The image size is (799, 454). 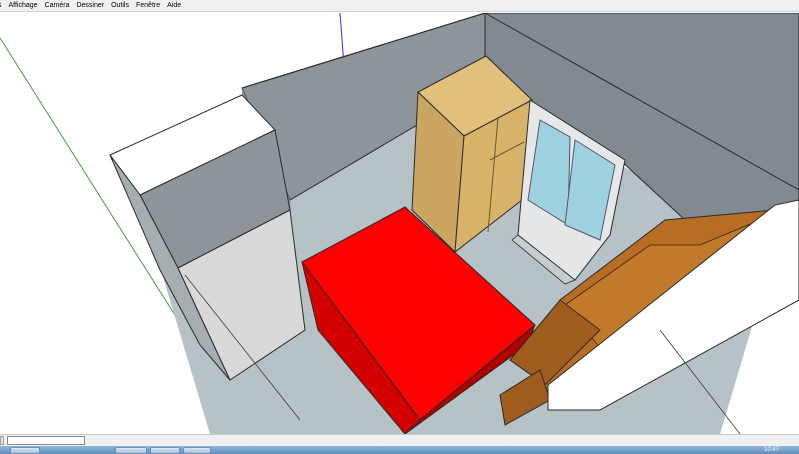 I want to click on menu-fenetre: Fenêtre, so click(x=148, y=6).